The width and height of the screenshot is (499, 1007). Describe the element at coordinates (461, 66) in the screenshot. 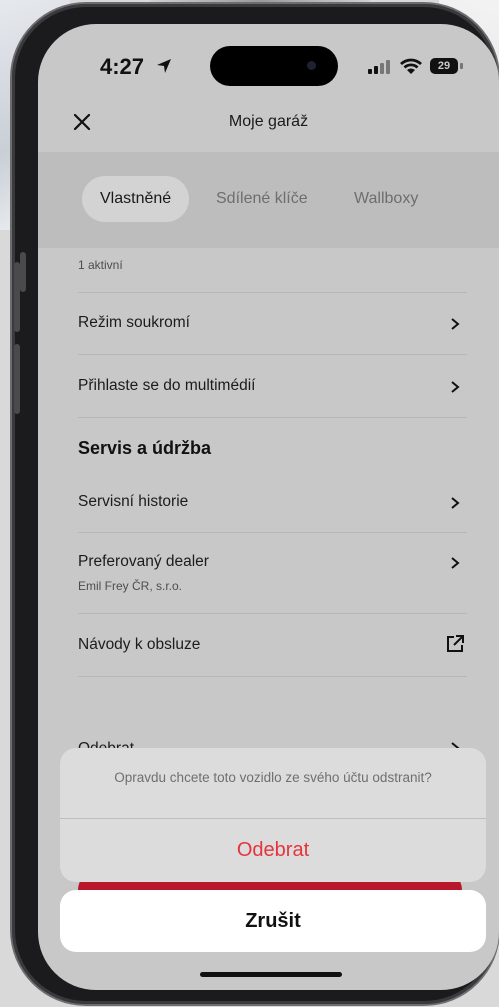

I see `battery-tip` at that location.